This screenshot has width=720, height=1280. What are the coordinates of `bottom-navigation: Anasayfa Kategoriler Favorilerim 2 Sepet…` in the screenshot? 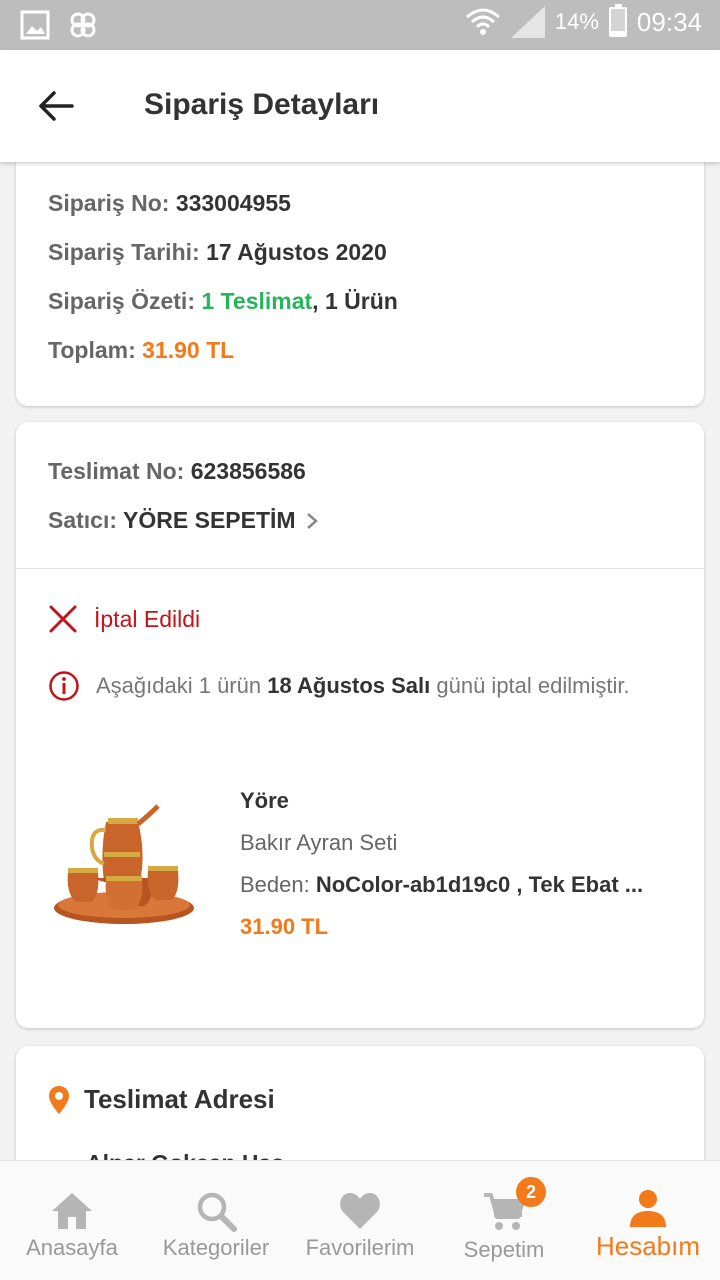 It's located at (360, 1220).